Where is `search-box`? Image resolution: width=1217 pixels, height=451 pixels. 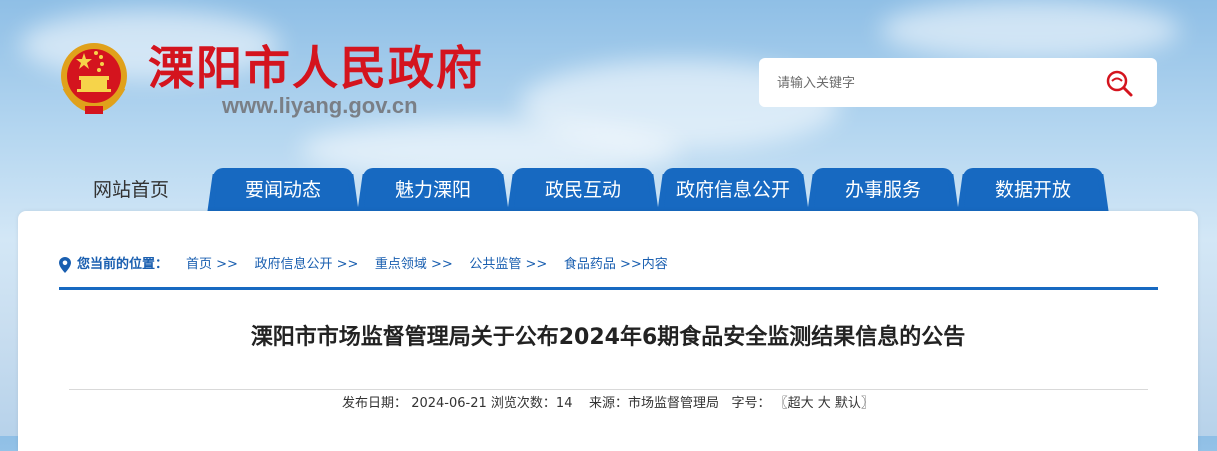
search-box is located at coordinates (958, 82).